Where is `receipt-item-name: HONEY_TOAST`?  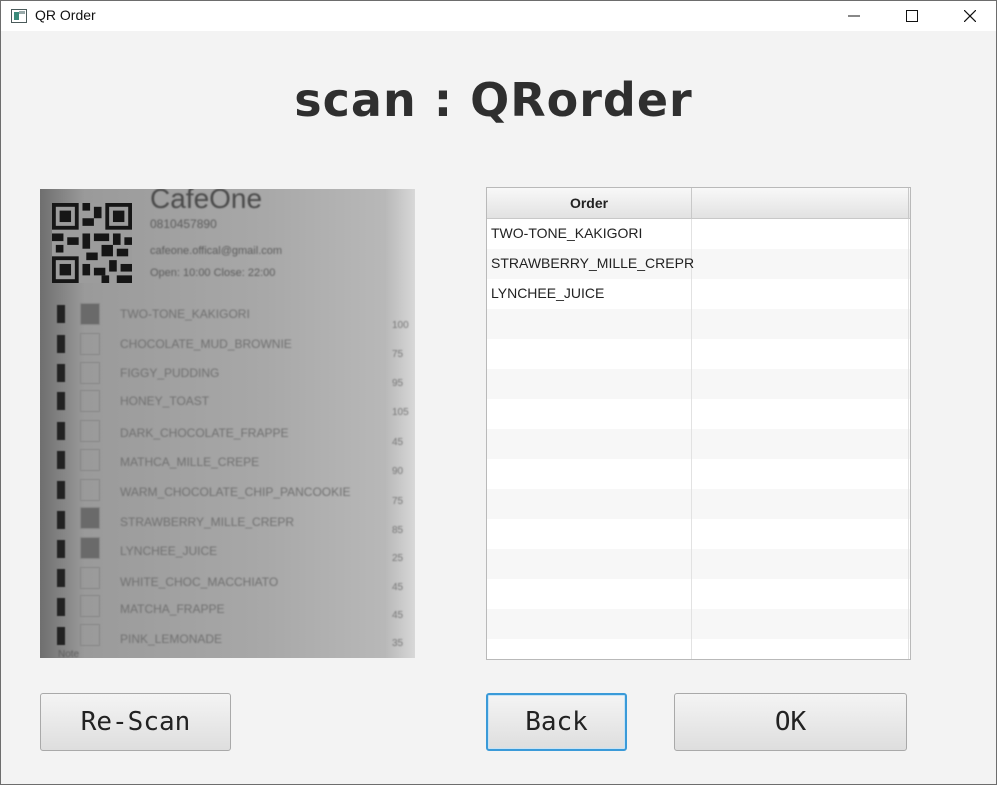 receipt-item-name: HONEY_TOAST is located at coordinates (165, 401).